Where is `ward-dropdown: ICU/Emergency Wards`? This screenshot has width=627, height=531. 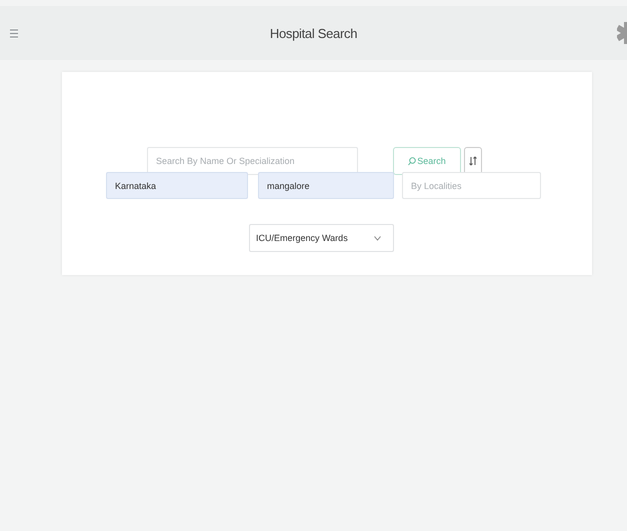
ward-dropdown: ICU/Emergency Wards is located at coordinates (321, 238).